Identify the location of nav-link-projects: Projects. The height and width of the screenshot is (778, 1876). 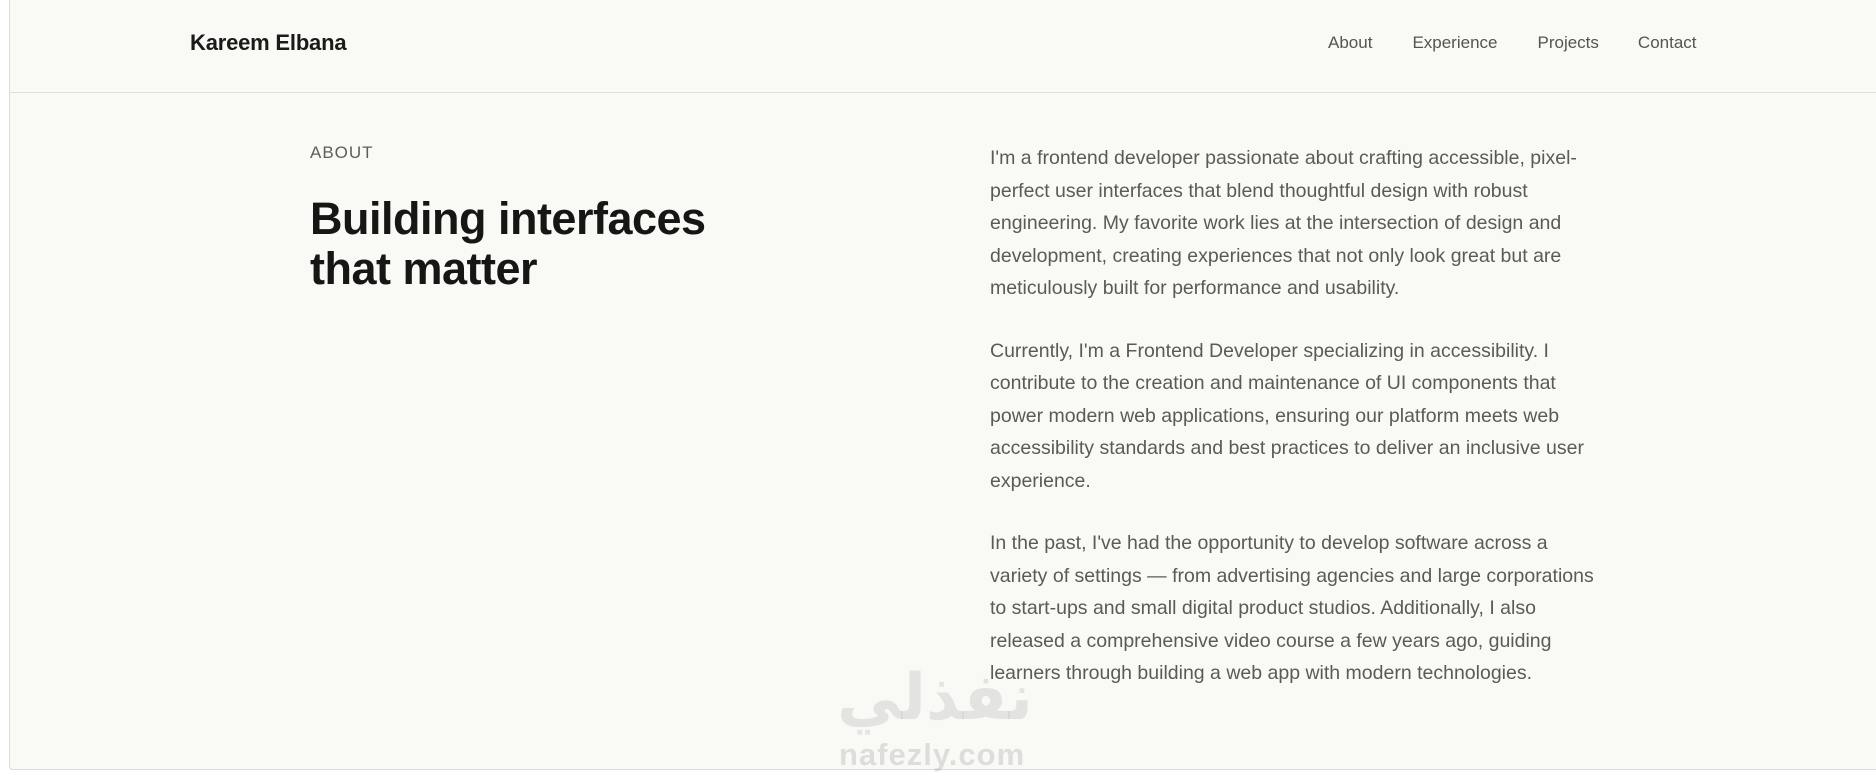
(1568, 42).